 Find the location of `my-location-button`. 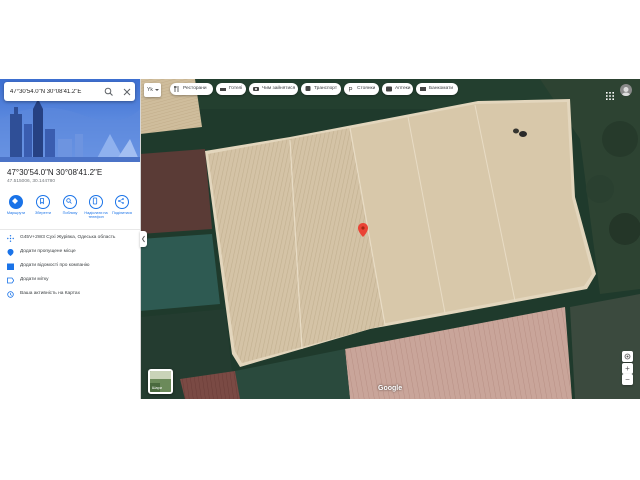

my-location-button is located at coordinates (627, 356).